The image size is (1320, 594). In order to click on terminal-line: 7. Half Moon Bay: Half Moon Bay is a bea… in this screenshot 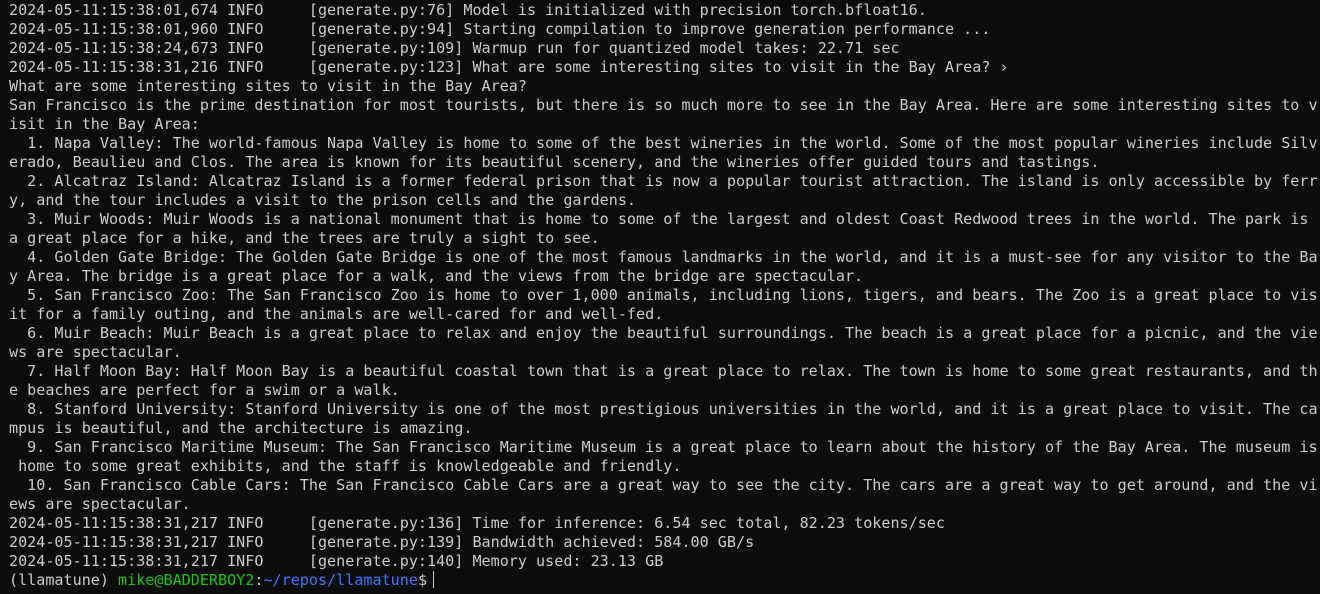, I will do `click(663, 371)`.